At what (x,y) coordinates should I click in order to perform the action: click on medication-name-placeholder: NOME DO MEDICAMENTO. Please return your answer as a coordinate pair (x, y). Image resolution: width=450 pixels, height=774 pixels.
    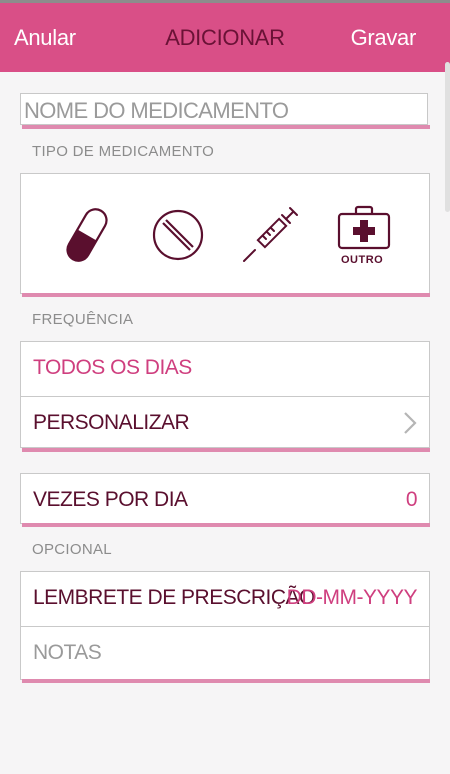
    Looking at the image, I should click on (156, 110).